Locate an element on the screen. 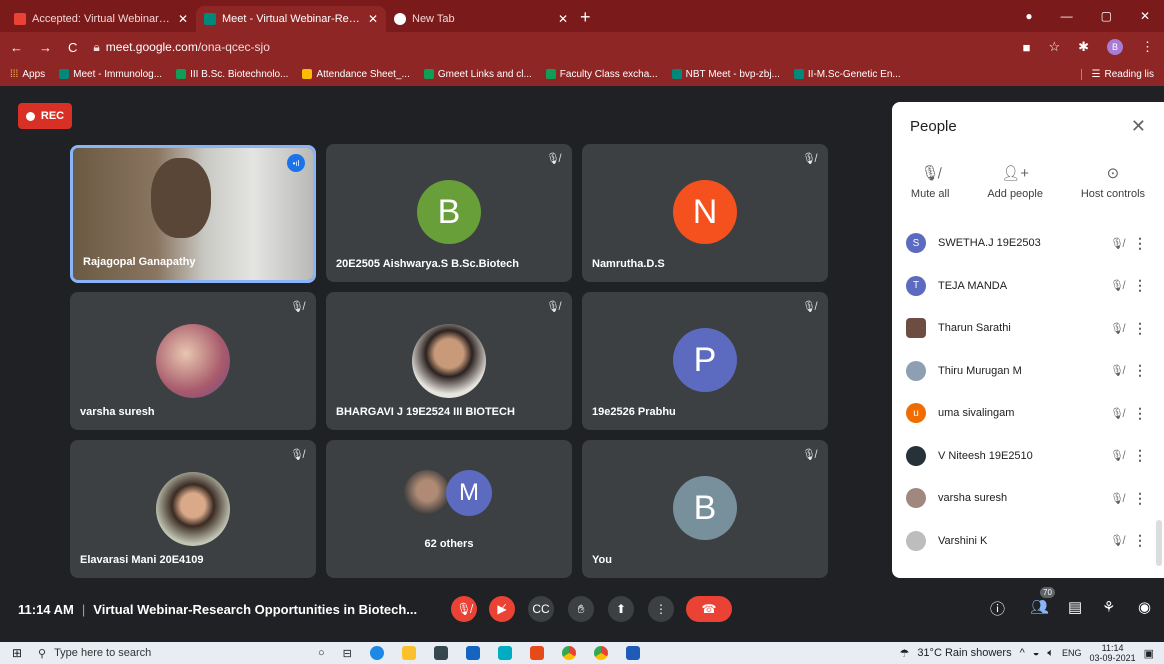 This screenshot has height=664, width=1164. cortana-icon: ○ is located at coordinates (321, 653).